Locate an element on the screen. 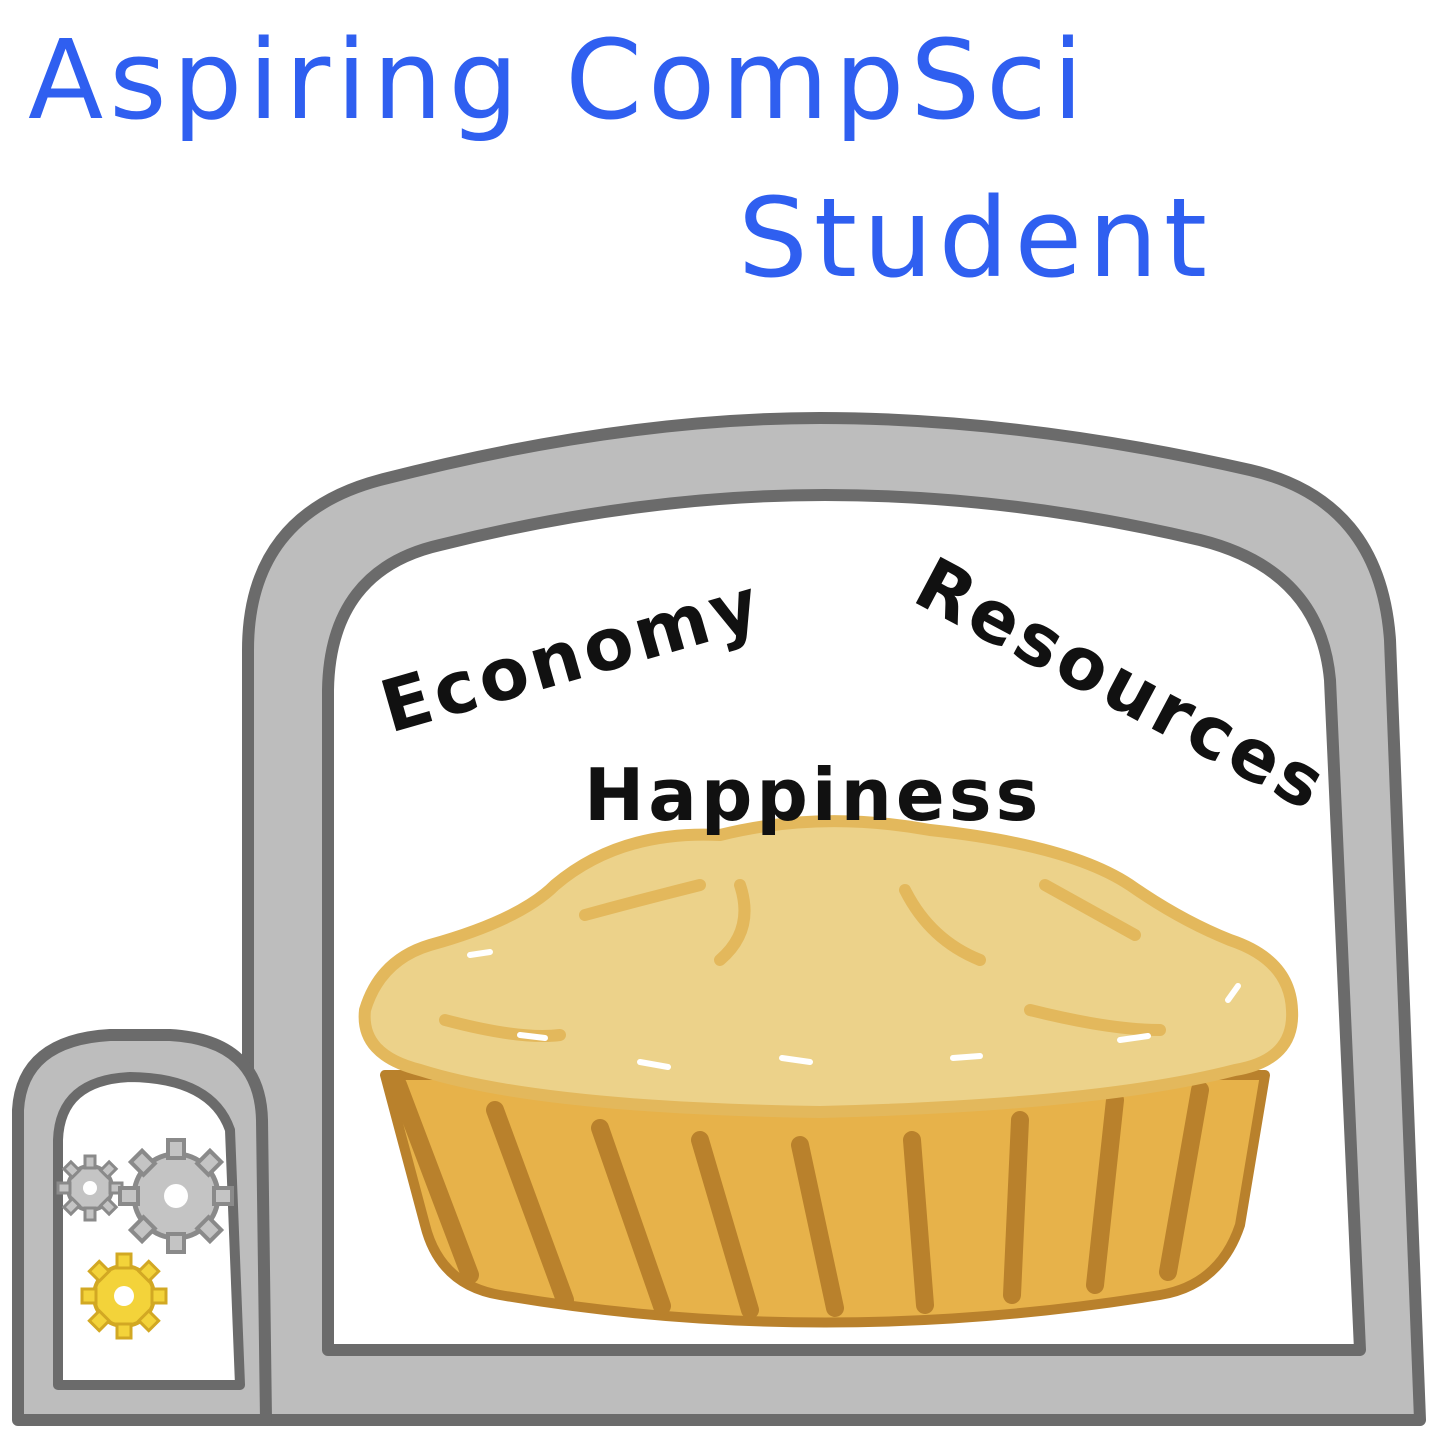 The image size is (1434, 1434). title-line-1: Aspiring CompSci is located at coordinates (558, 80).